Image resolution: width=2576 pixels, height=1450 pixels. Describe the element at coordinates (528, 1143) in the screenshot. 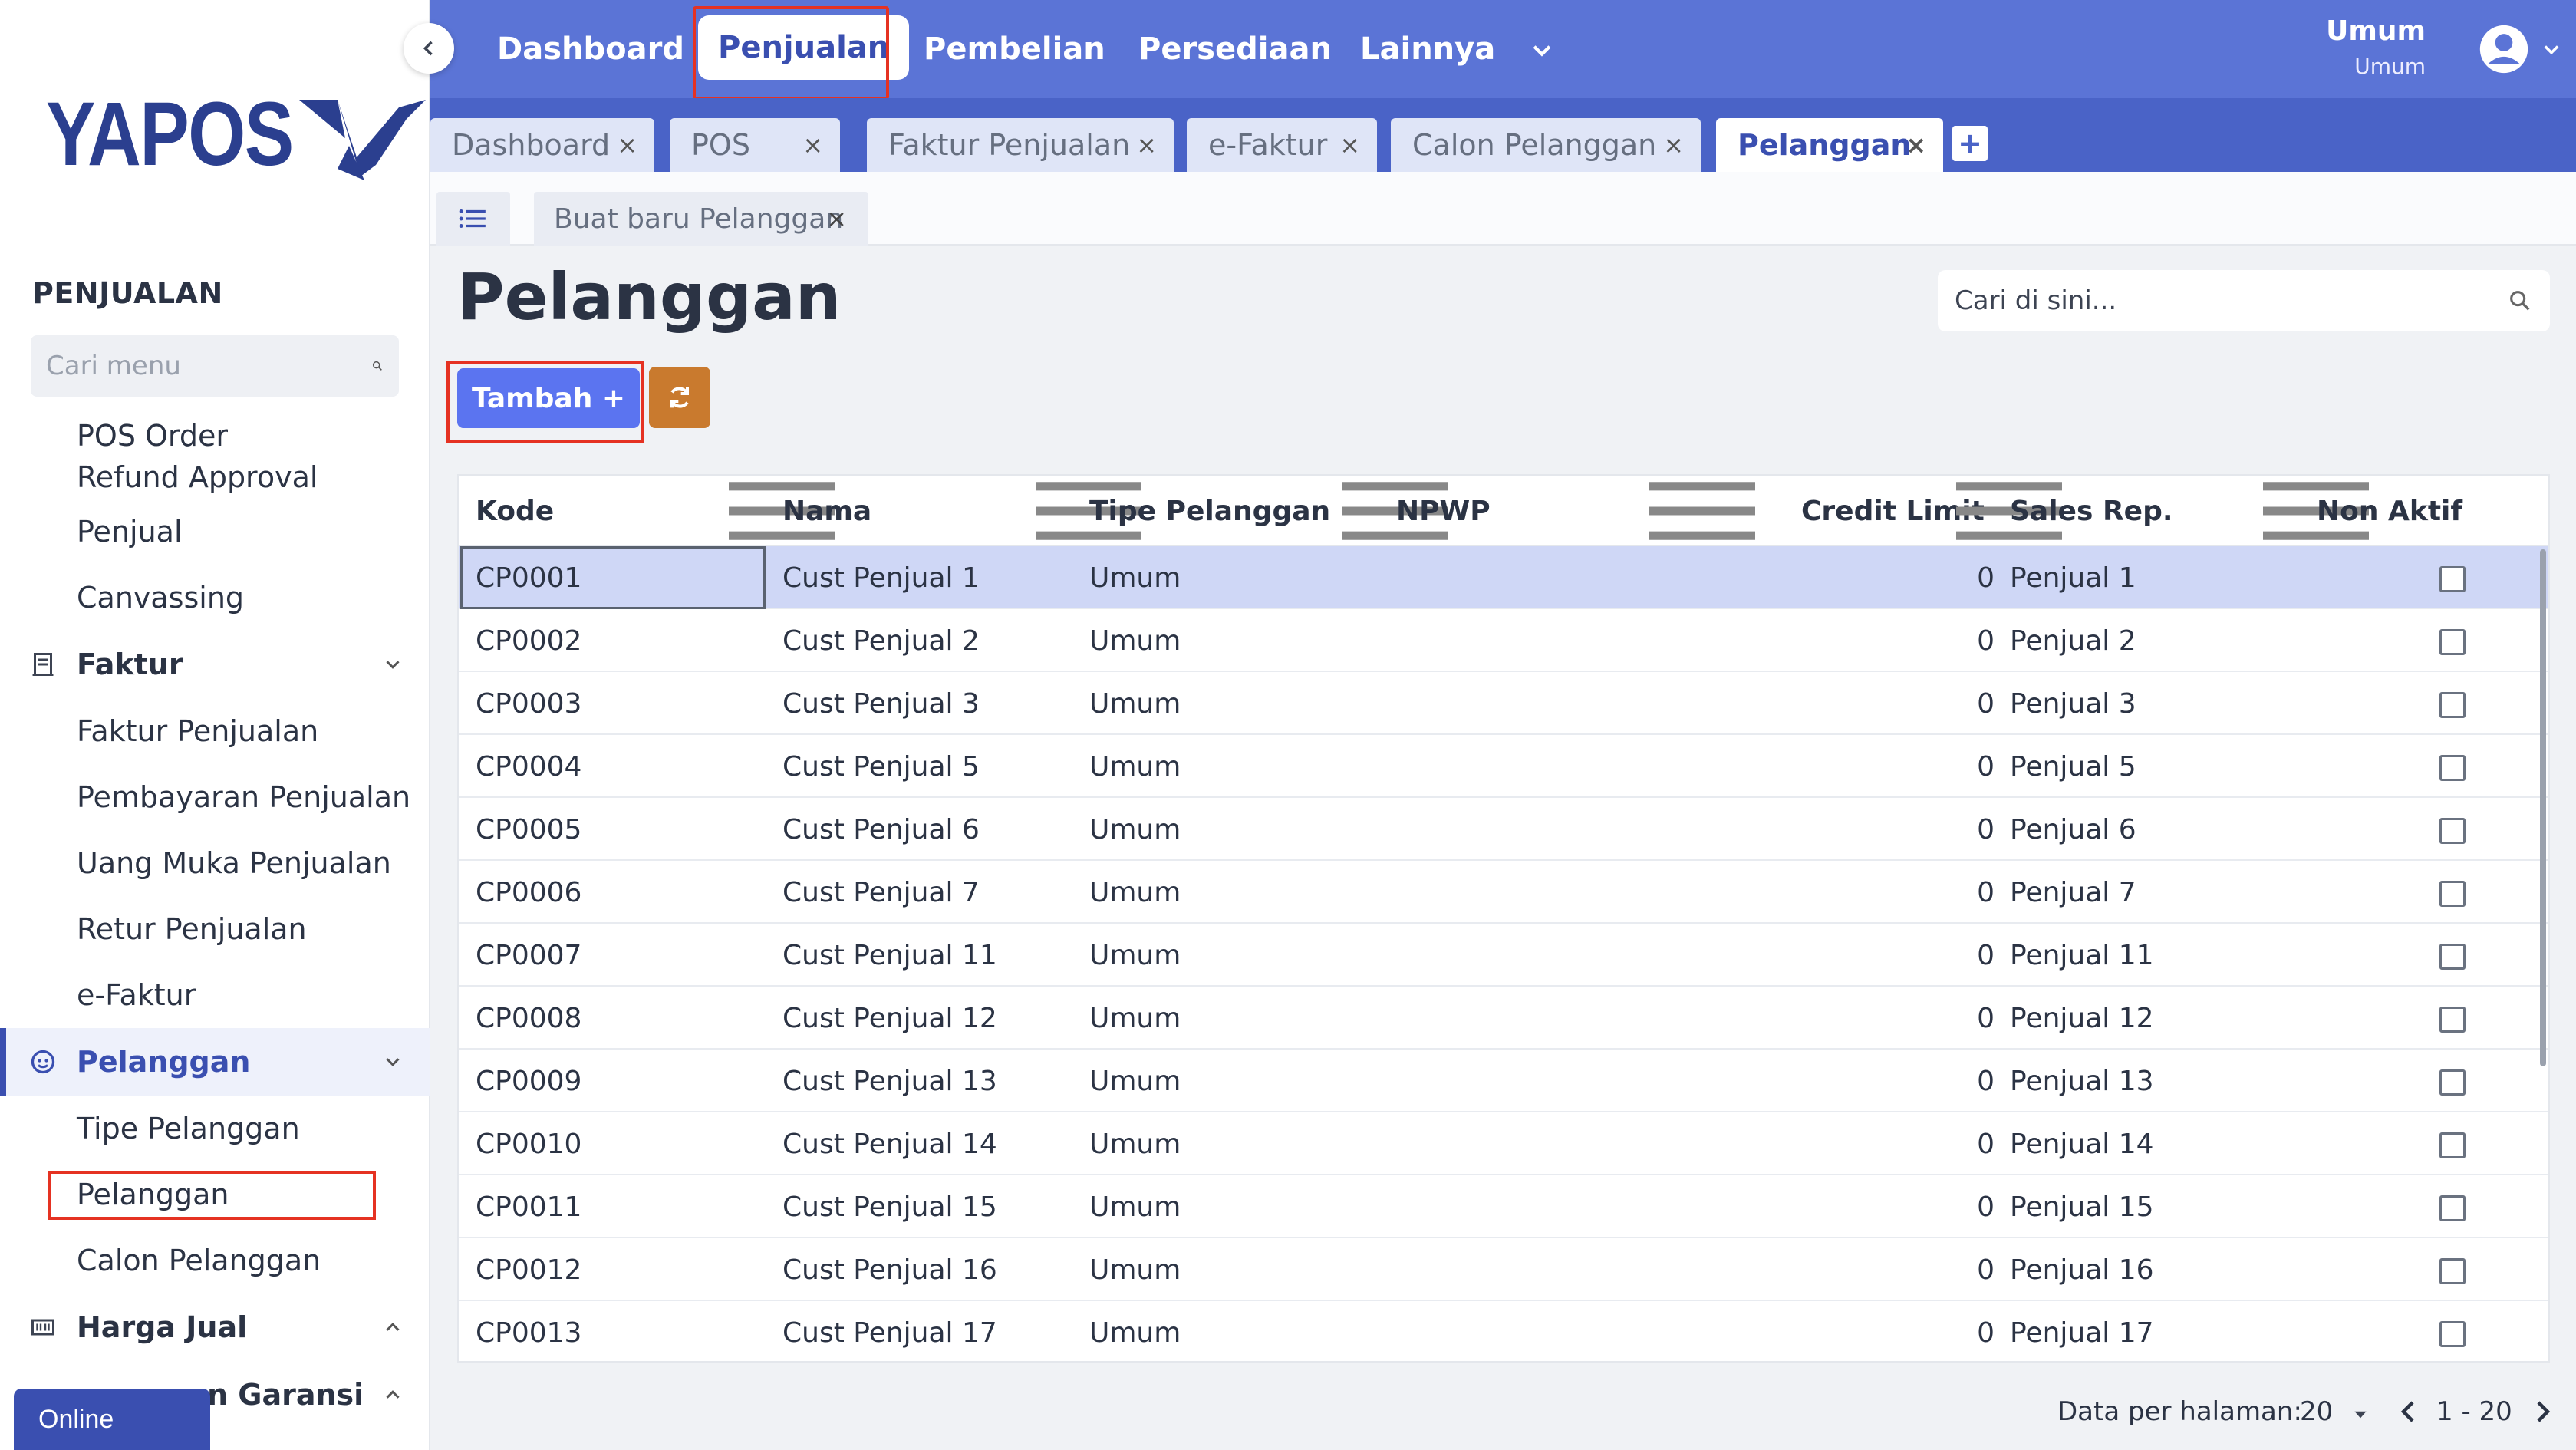

I see `cell-kode: CP0010` at that location.